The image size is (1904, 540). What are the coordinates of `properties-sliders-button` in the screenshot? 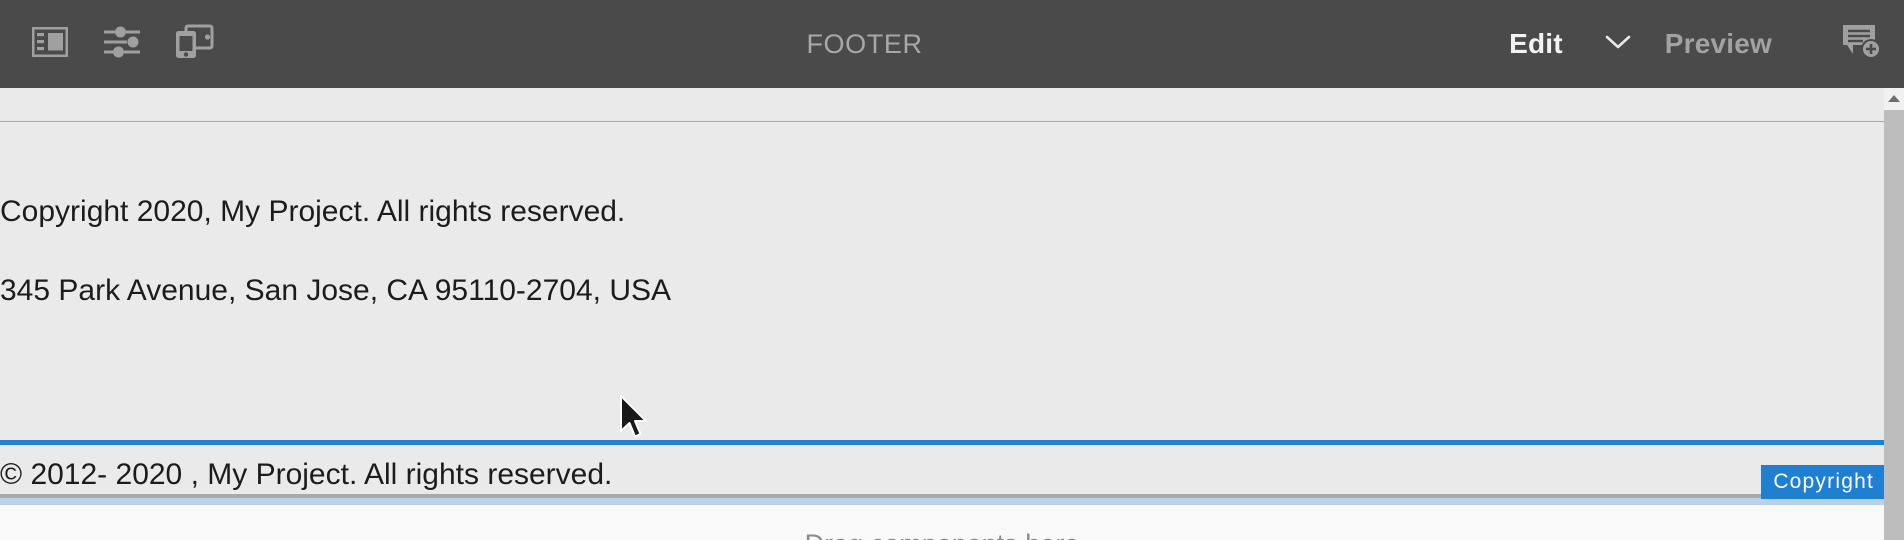 It's located at (122, 44).